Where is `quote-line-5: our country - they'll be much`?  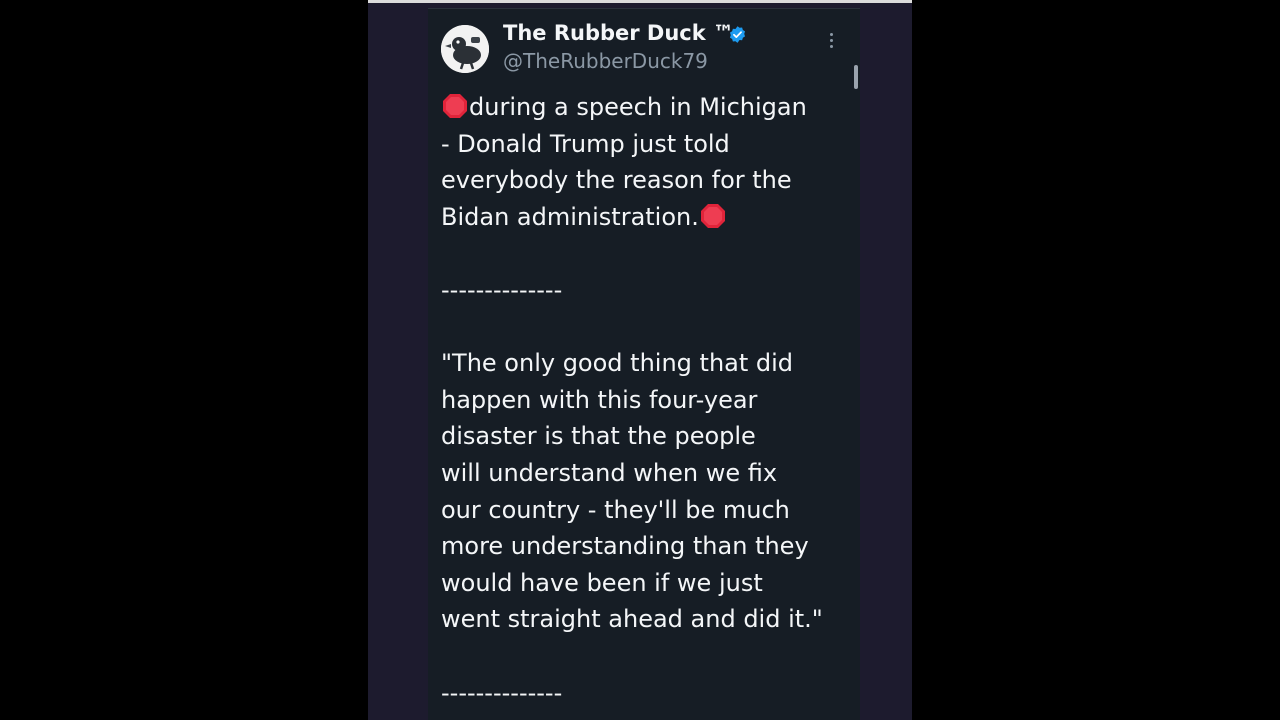
quote-line-5: our country - they'll be much is located at coordinates (615, 509).